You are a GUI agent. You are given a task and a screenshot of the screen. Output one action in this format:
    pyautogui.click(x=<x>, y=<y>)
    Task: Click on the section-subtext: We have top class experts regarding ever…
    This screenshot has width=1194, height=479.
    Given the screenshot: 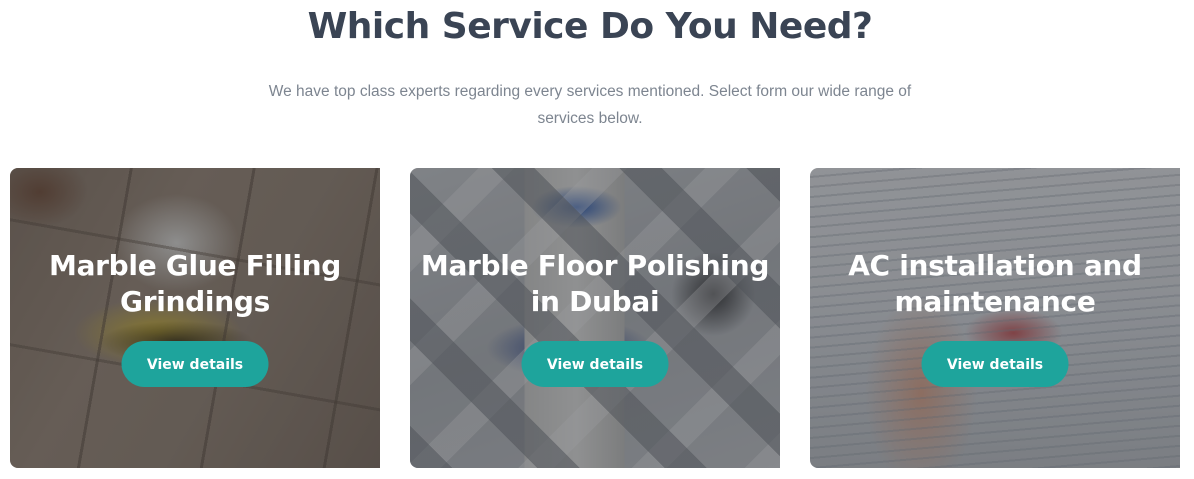 What is the action you would take?
    pyautogui.click(x=590, y=105)
    